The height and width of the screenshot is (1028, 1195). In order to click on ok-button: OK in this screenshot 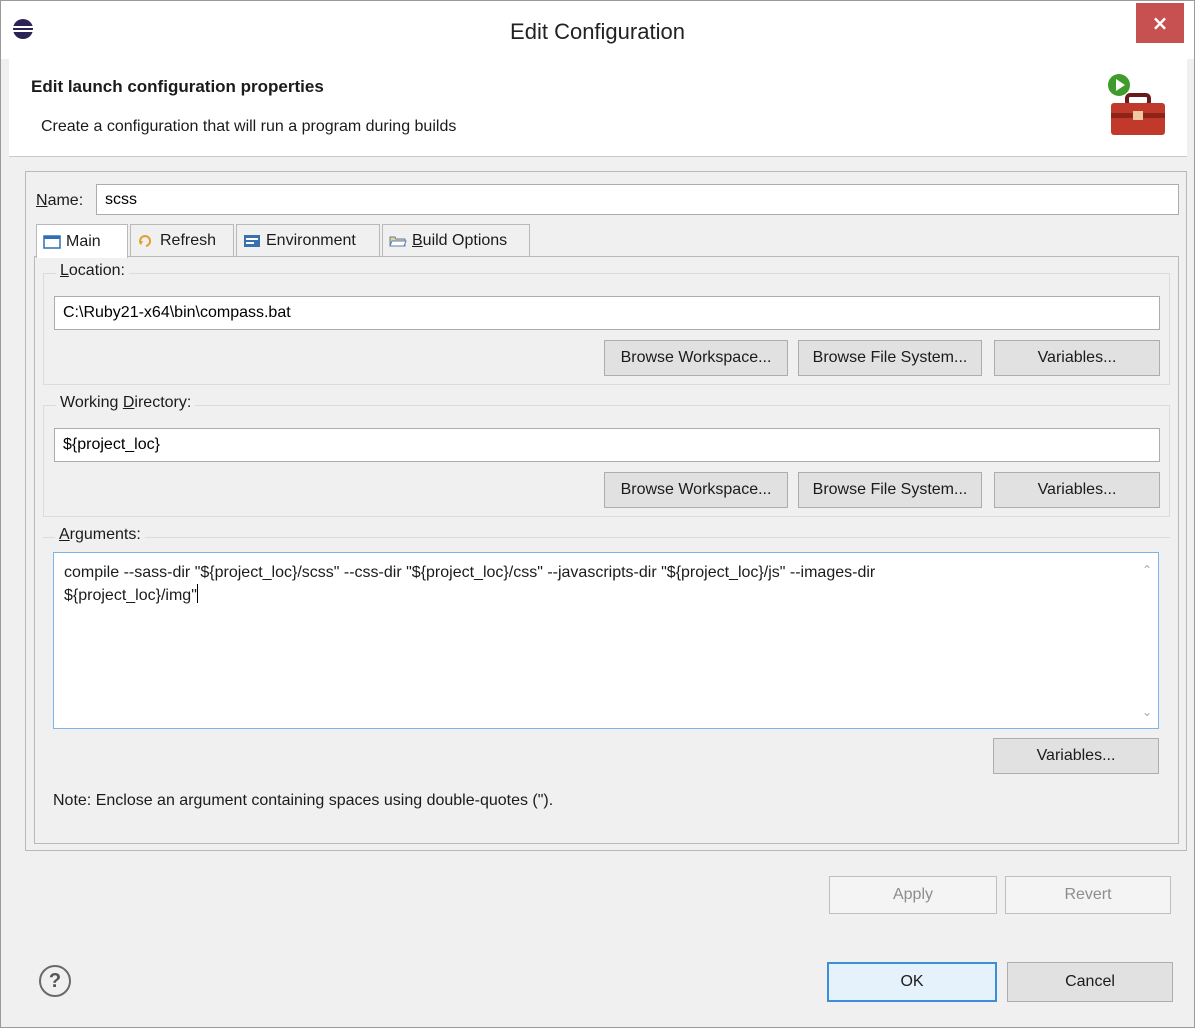, I will do `click(912, 982)`.